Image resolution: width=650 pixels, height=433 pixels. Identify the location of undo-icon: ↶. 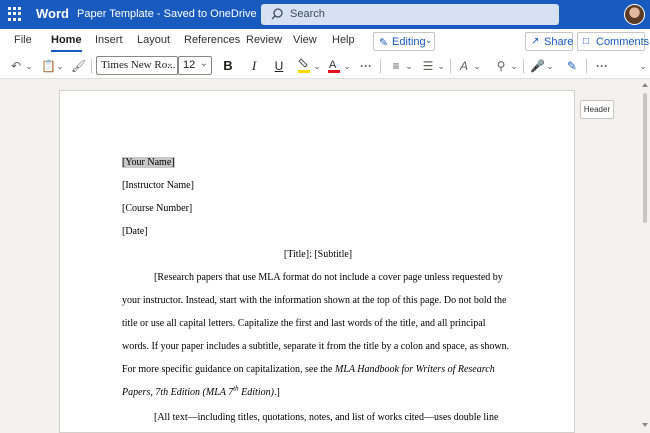
(16, 66).